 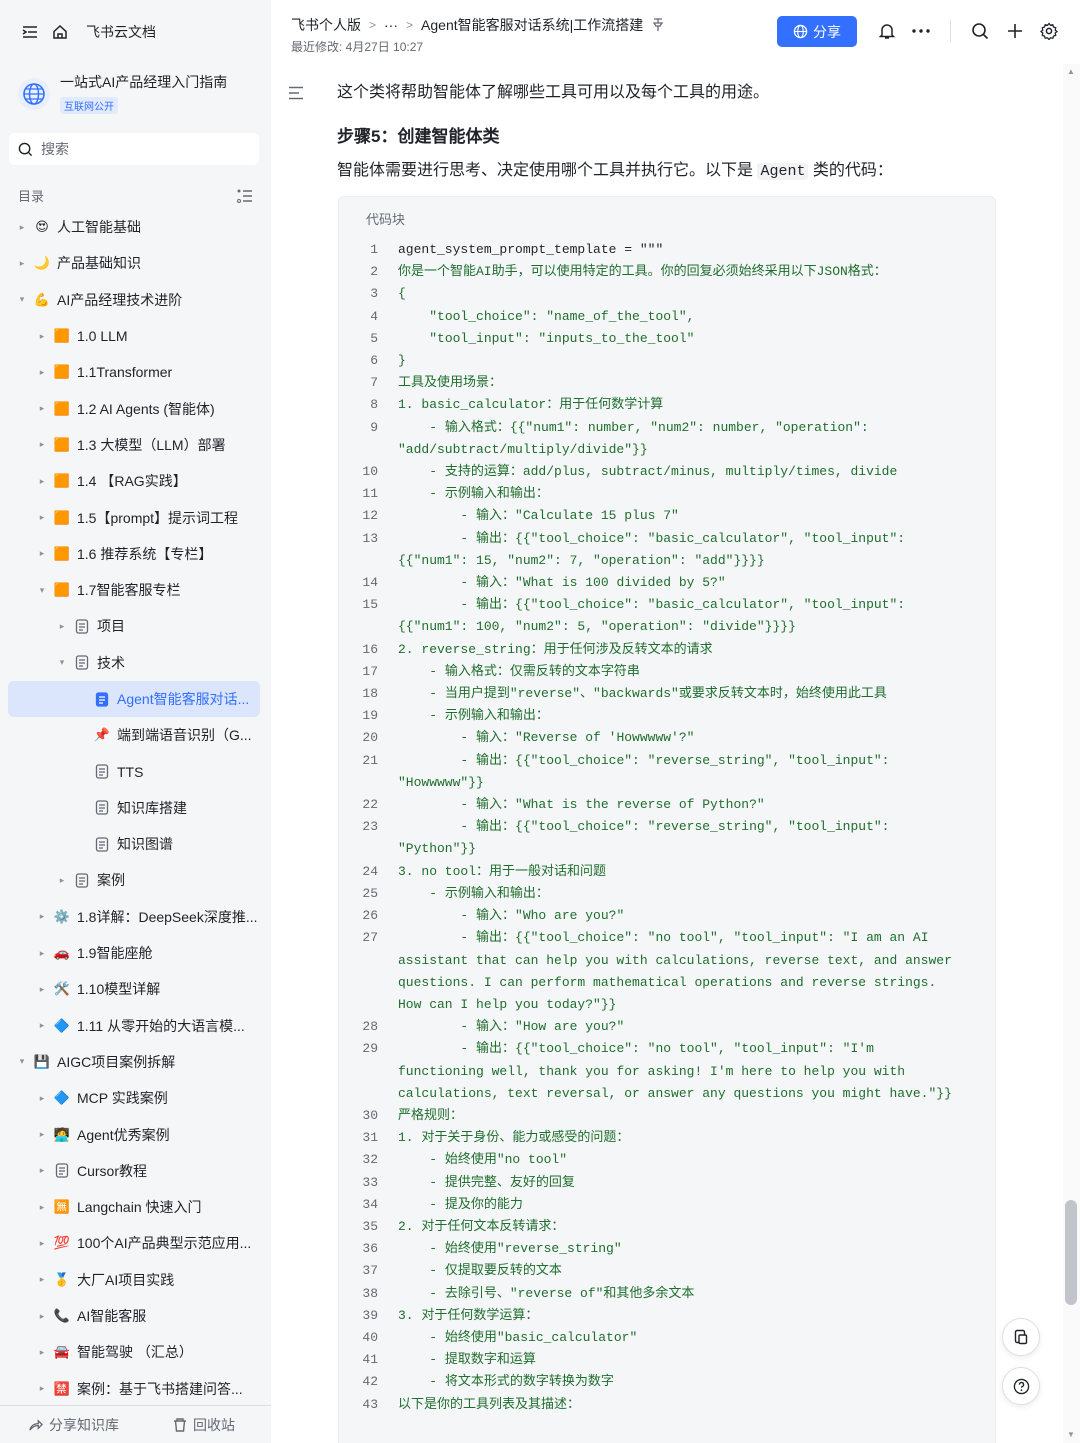 I want to click on toc-list-icon, so click(x=245, y=196).